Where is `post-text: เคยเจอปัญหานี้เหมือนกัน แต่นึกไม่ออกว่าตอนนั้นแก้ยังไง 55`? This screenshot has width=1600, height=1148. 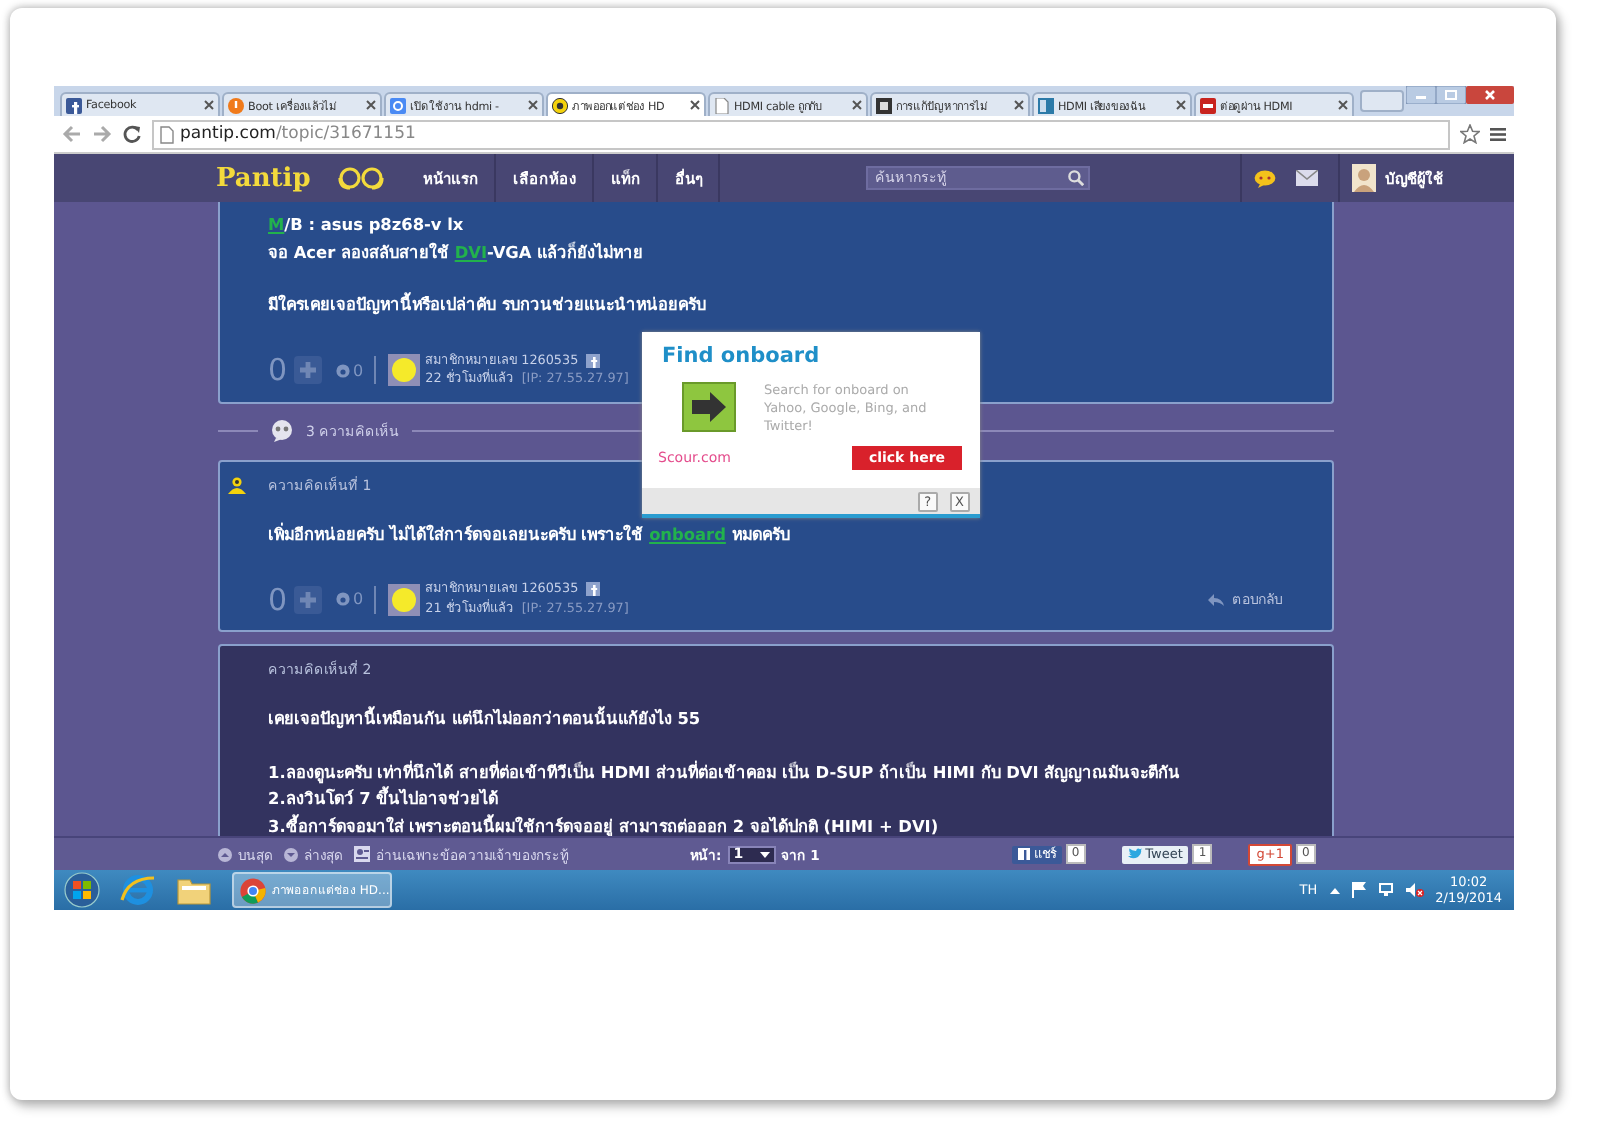
post-text: เคยเจอปัญหานี้เหมือนกัน แต่นึกไม่ออกว่าตอนนั้นแก้ยังไง 55 is located at coordinates (485, 719).